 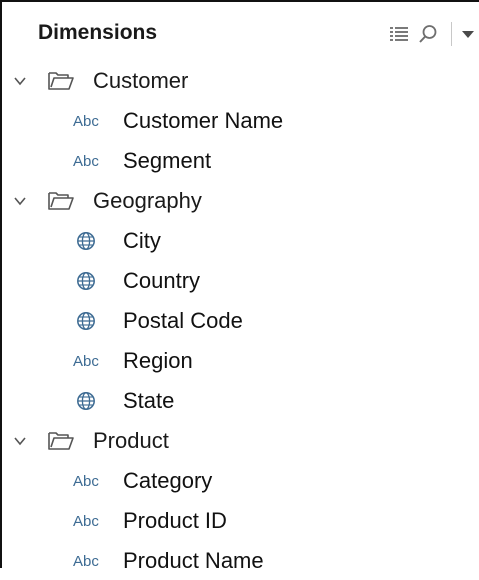 What do you see at coordinates (240, 160) in the screenshot?
I see `field-row: Abc Segment` at bounding box center [240, 160].